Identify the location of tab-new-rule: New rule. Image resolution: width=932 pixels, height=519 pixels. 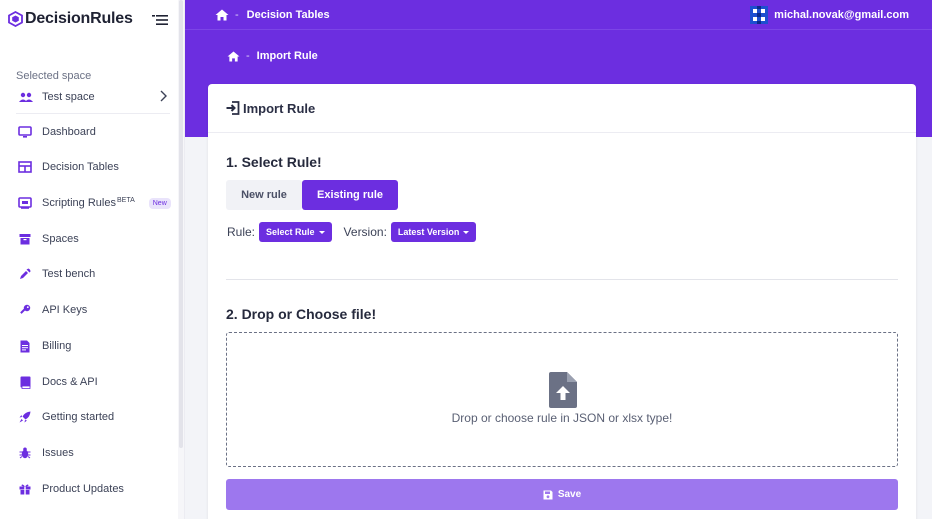
(264, 195).